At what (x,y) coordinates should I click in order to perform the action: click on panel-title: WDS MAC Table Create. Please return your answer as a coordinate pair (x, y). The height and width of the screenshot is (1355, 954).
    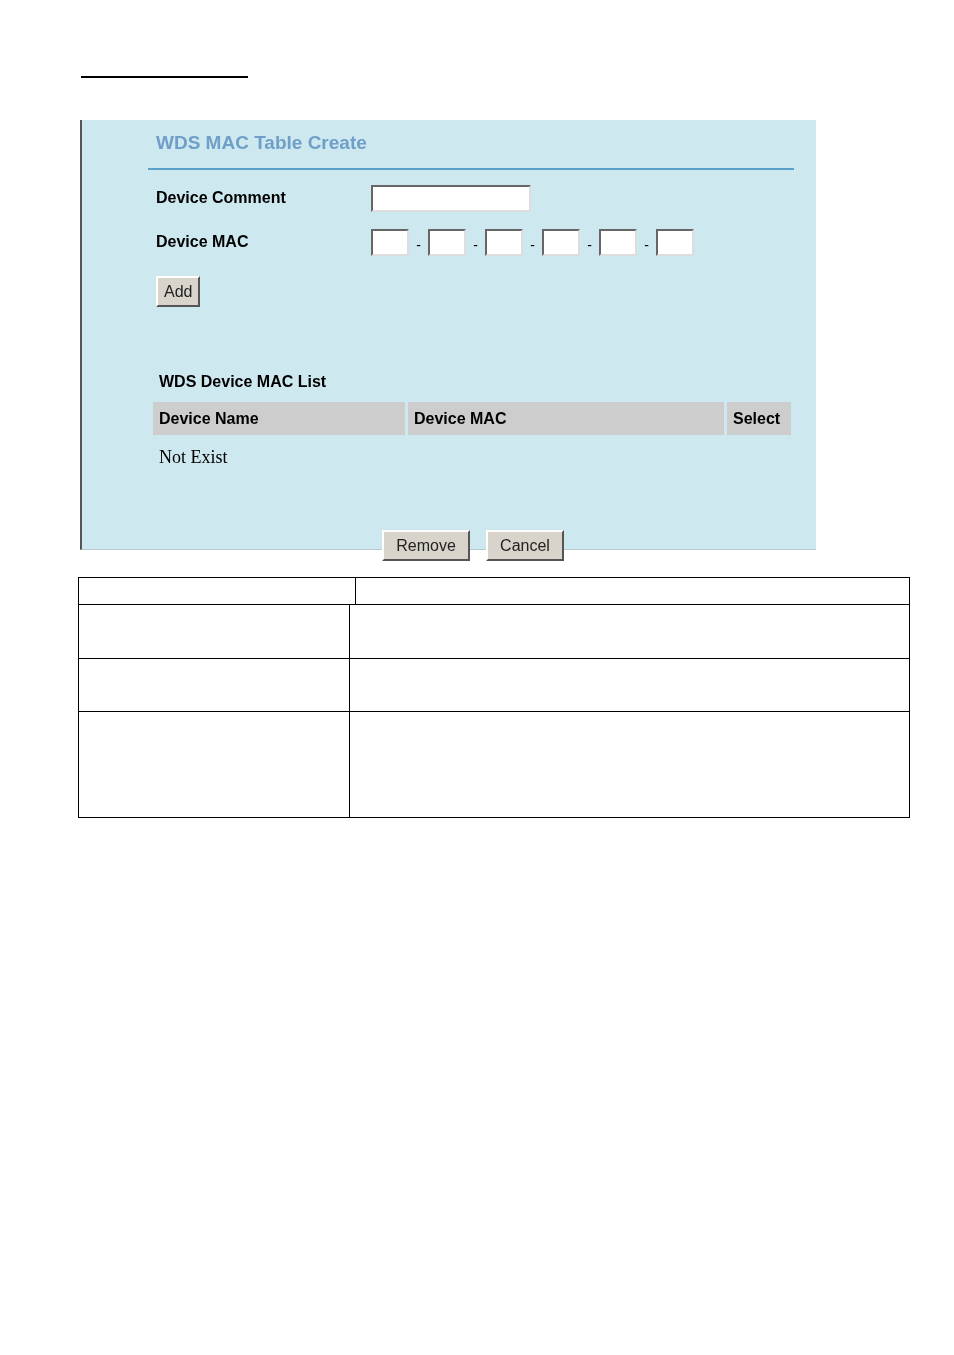
    Looking at the image, I should click on (261, 142).